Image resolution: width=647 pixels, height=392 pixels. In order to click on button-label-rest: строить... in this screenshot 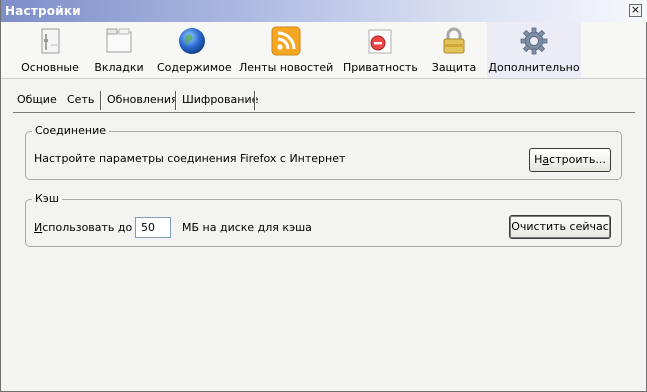, I will do `click(577, 159)`.